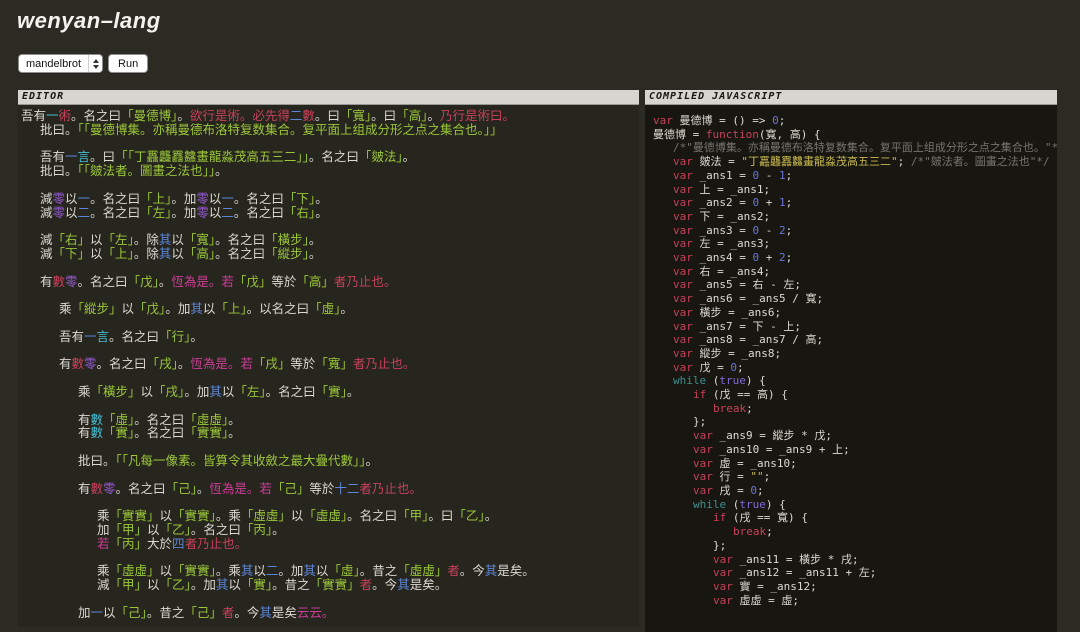 The height and width of the screenshot is (632, 1080). I want to click on code-line: var _ans3 = 0 - 2;, so click(733, 230).